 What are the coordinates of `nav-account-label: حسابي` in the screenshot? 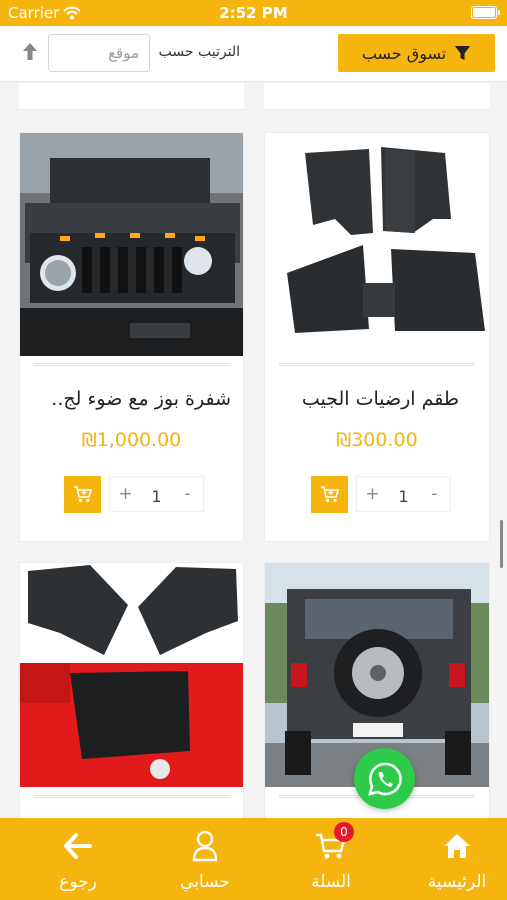 It's located at (205, 882).